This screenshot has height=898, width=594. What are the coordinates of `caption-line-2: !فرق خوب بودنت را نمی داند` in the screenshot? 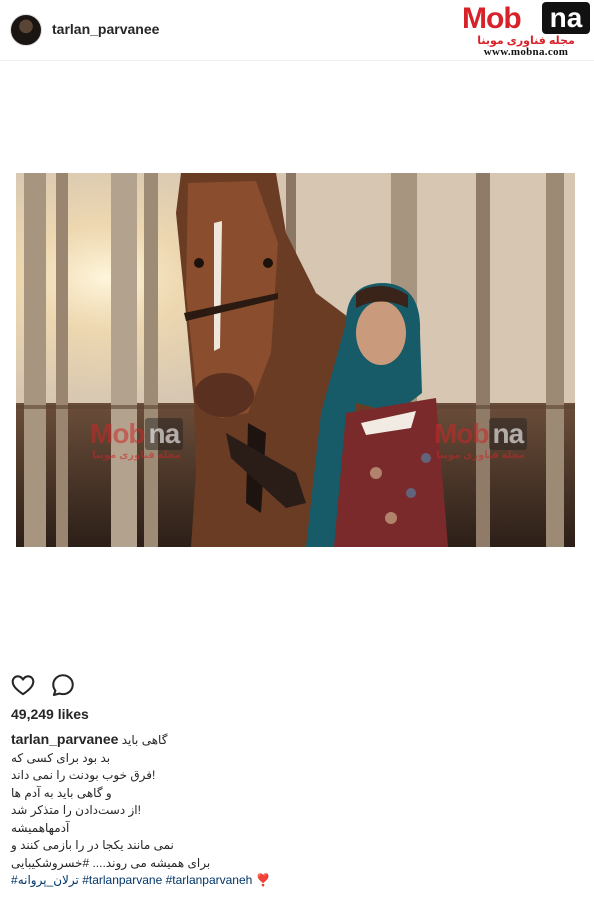 It's located at (83, 775).